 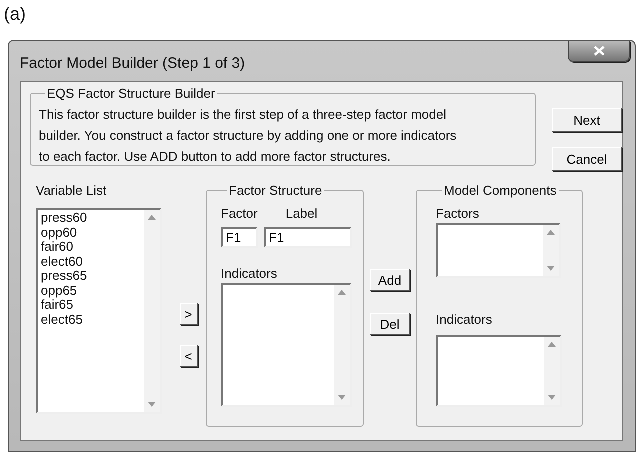 I want to click on list-item: opp60, so click(x=91, y=233).